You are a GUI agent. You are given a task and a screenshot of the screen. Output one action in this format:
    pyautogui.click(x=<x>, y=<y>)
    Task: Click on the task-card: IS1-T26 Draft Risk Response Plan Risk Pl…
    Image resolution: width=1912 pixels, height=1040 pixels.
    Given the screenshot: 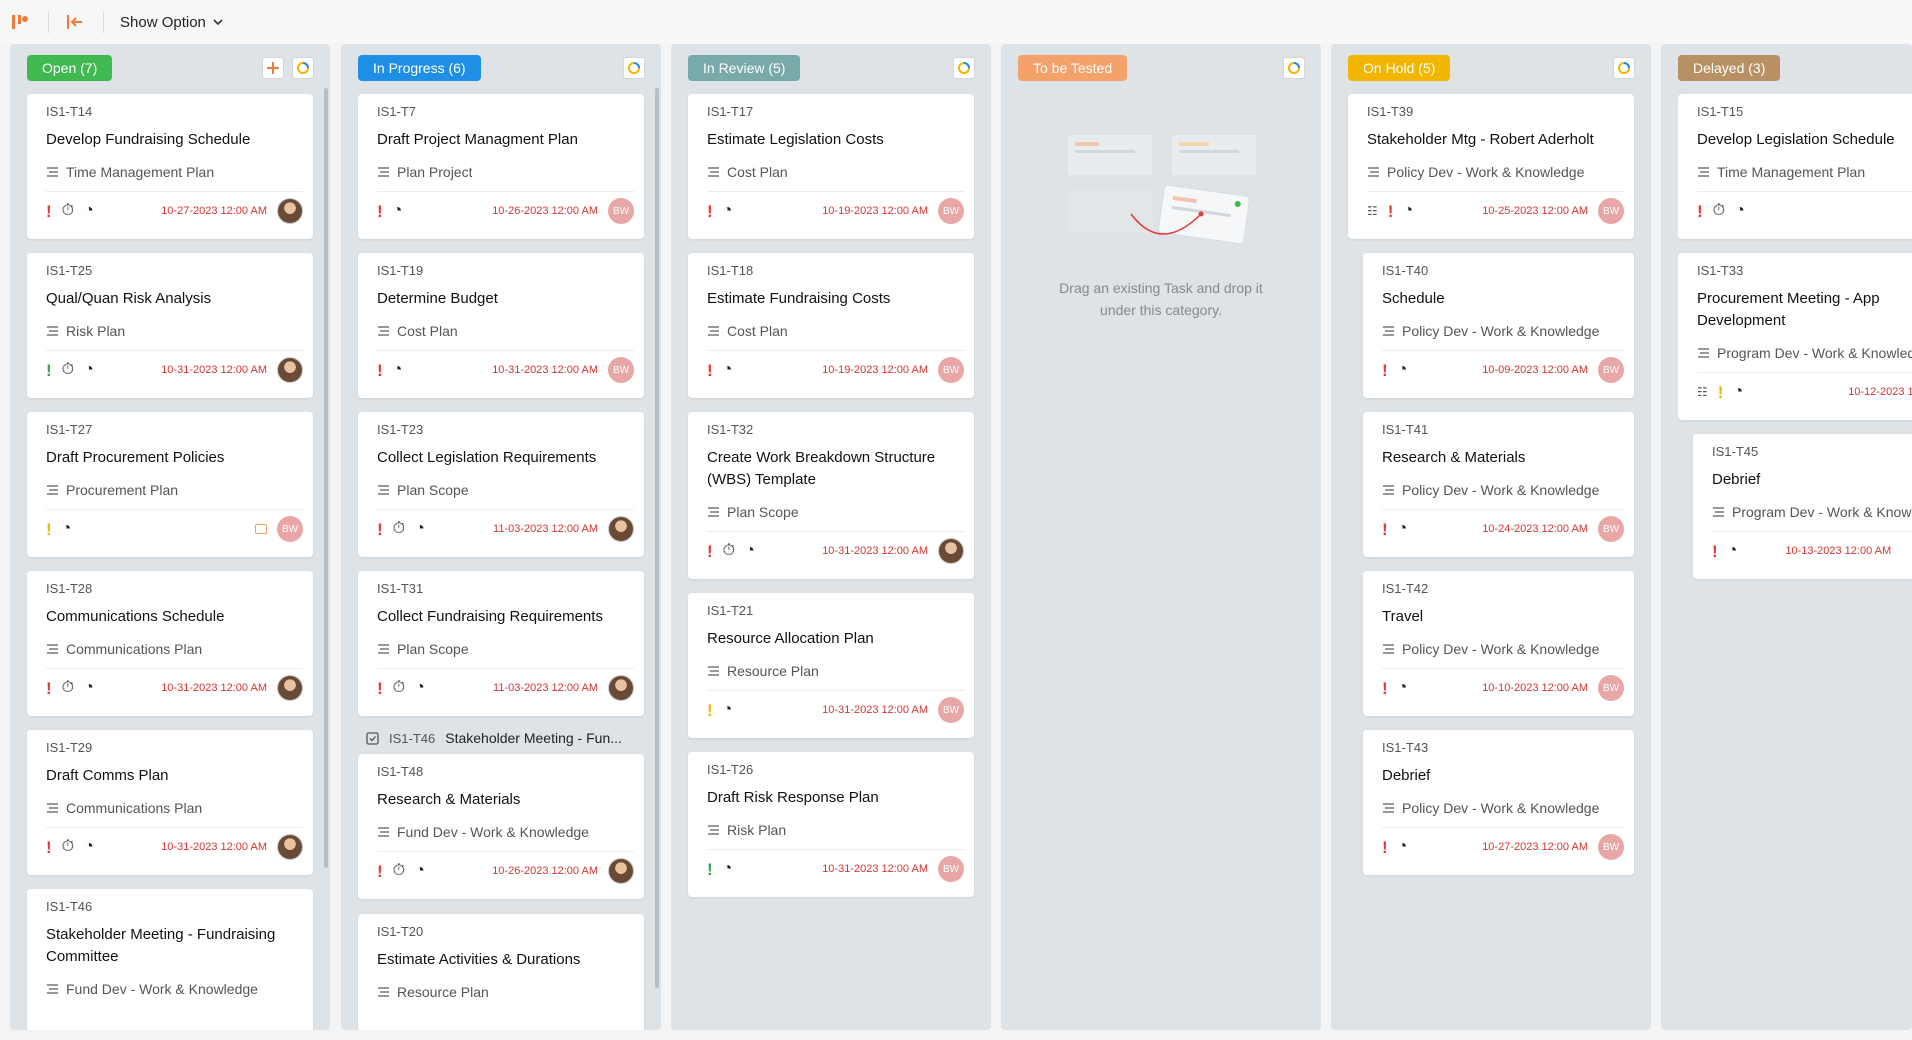 What is the action you would take?
    pyautogui.click(x=831, y=824)
    